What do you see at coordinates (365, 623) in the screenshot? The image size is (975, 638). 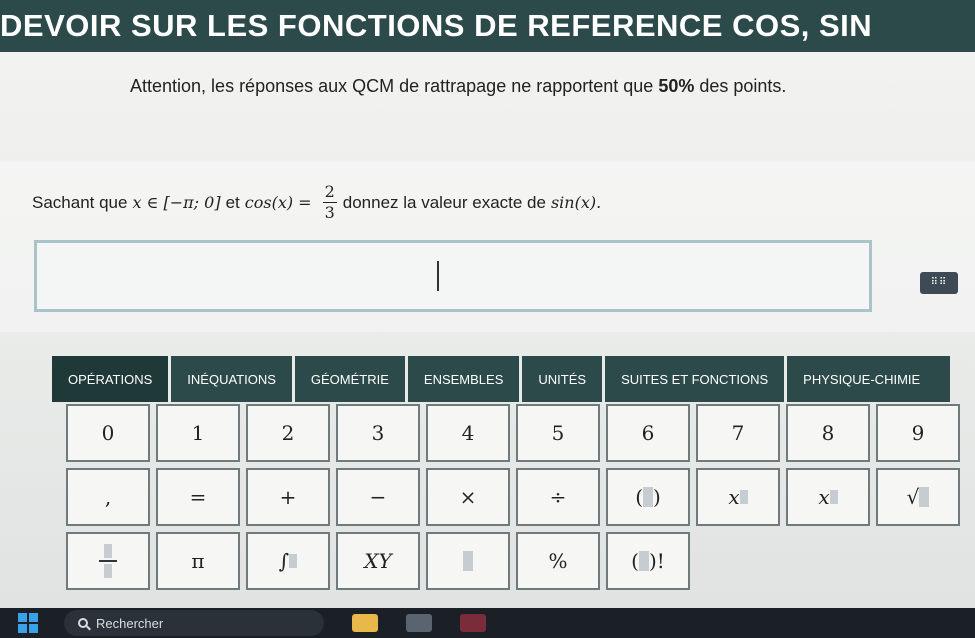 I see `file-explorer-icon` at bounding box center [365, 623].